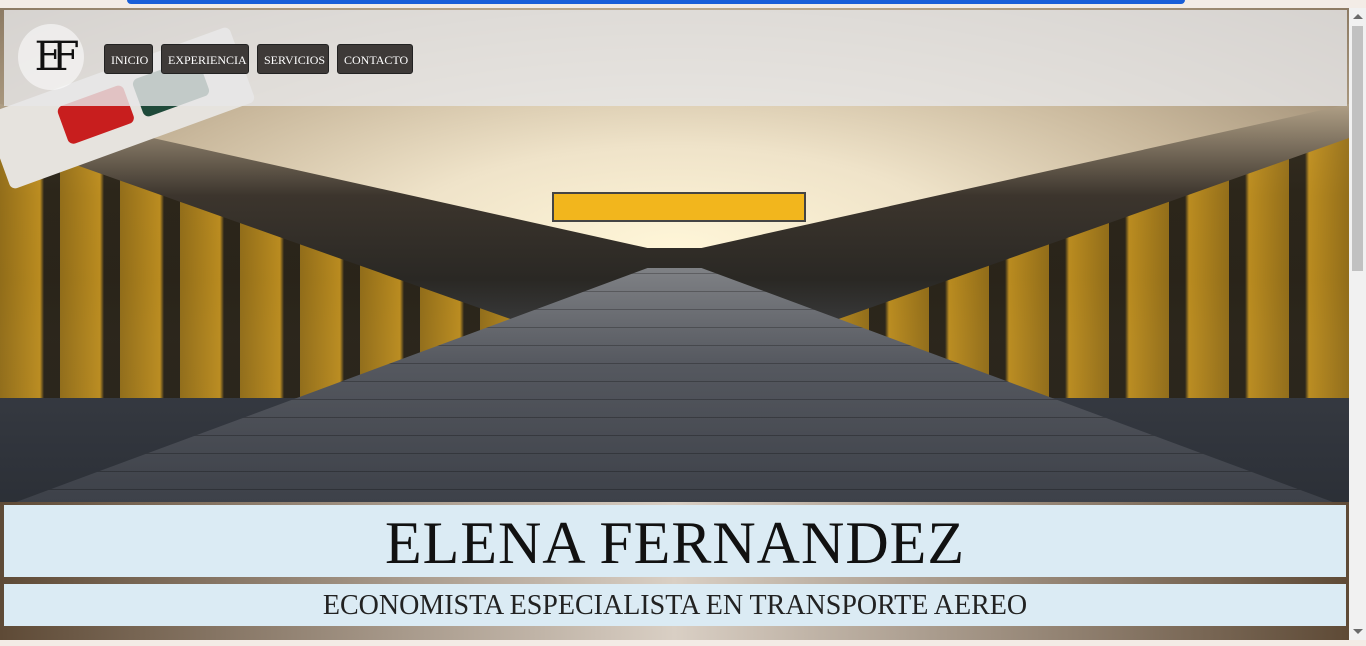 This screenshot has width=1366, height=646. I want to click on scroll-thumb, so click(1357, 148).